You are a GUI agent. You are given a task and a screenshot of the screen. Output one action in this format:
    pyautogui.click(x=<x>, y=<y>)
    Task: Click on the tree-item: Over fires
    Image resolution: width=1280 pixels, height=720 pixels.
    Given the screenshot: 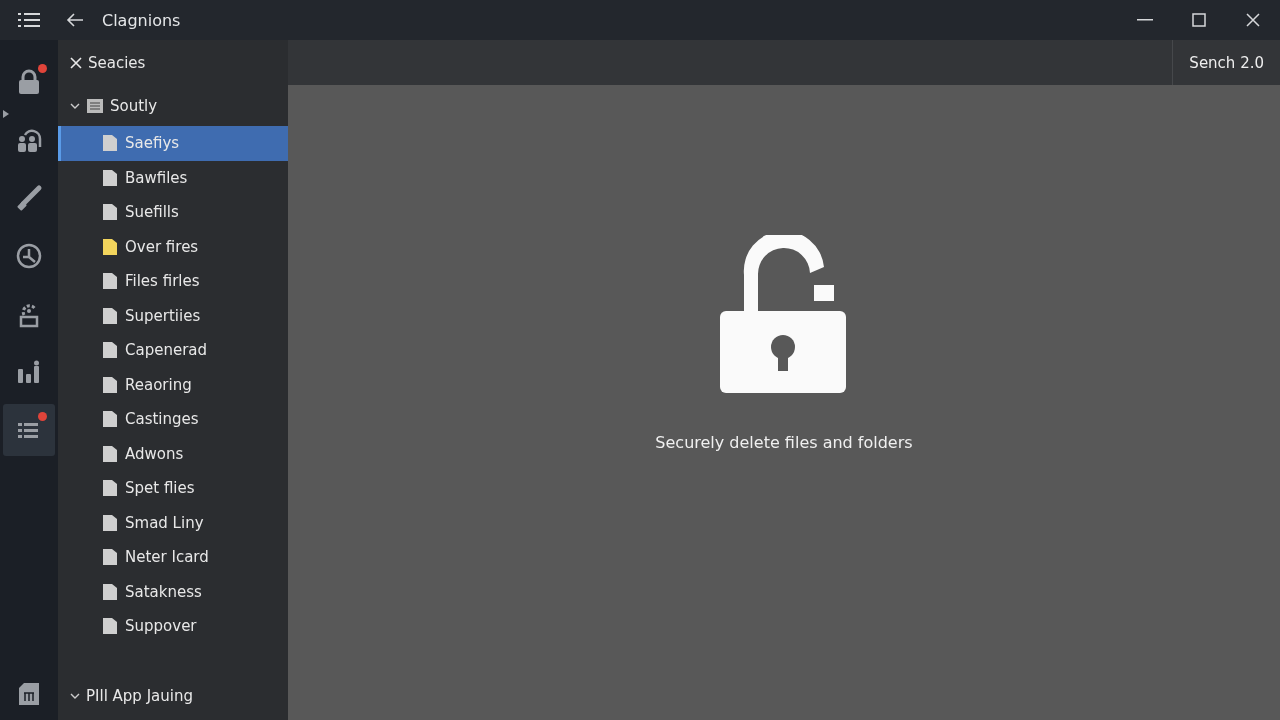 What is the action you would take?
    pyautogui.click(x=173, y=246)
    